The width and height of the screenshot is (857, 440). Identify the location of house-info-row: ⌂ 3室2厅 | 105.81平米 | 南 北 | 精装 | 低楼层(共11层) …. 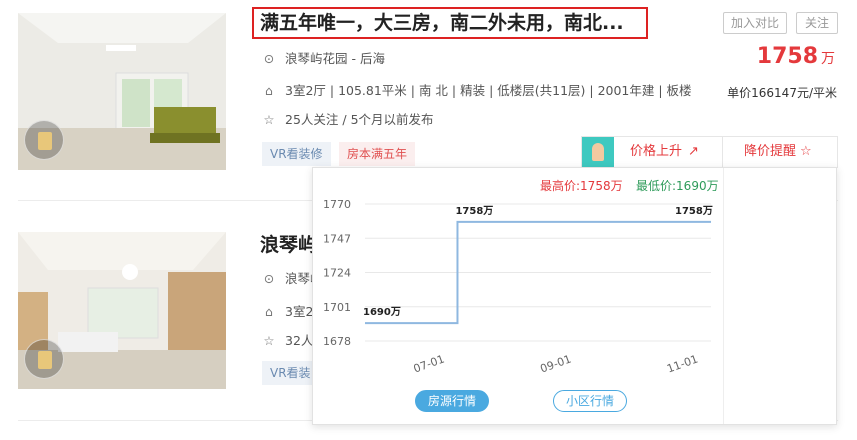
(477, 89).